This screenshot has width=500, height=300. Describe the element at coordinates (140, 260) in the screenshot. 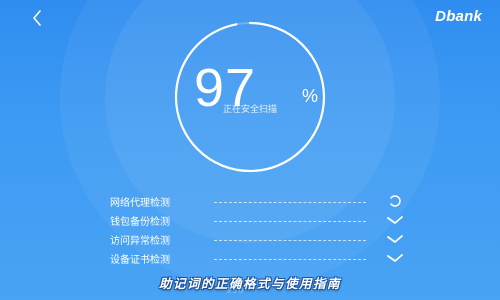

I see `check-label: 设备证书检测` at that location.